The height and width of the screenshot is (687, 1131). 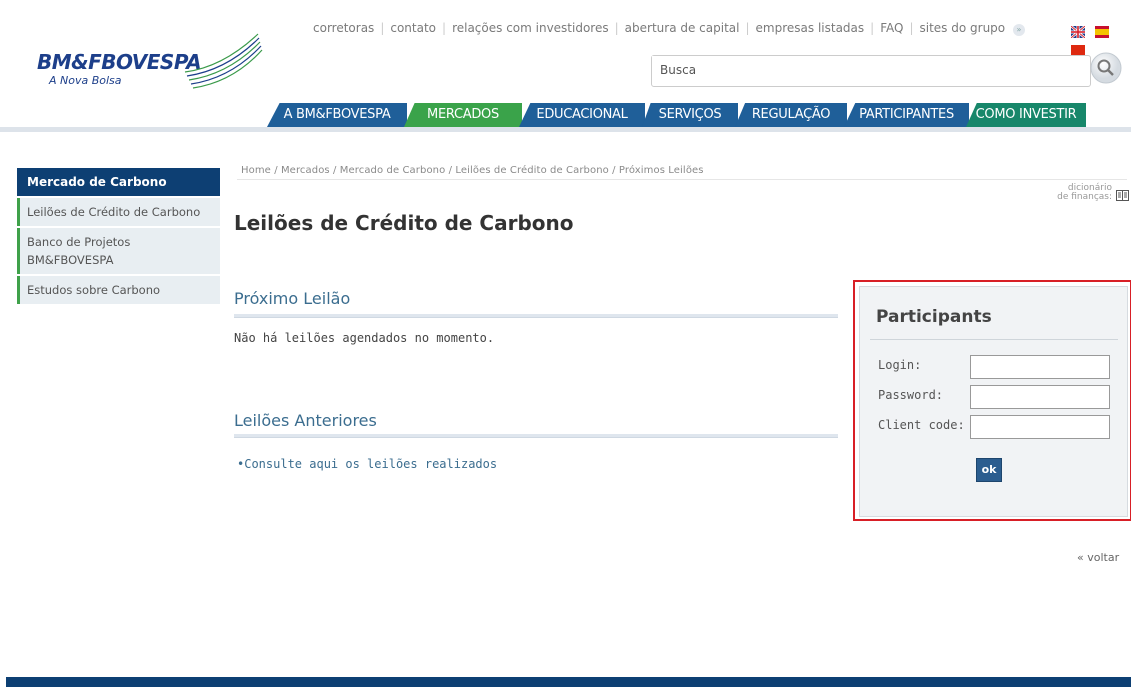 I want to click on tab-como-investir: COMO INVESTIR, so click(x=1026, y=115).